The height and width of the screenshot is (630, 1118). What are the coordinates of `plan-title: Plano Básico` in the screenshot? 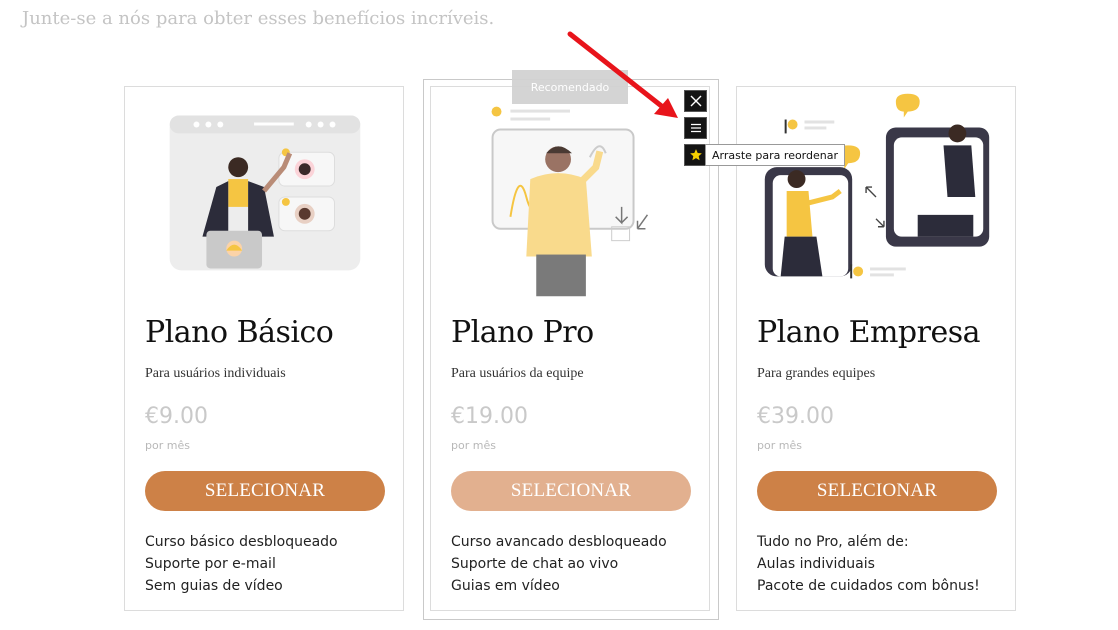 It's located at (239, 332).